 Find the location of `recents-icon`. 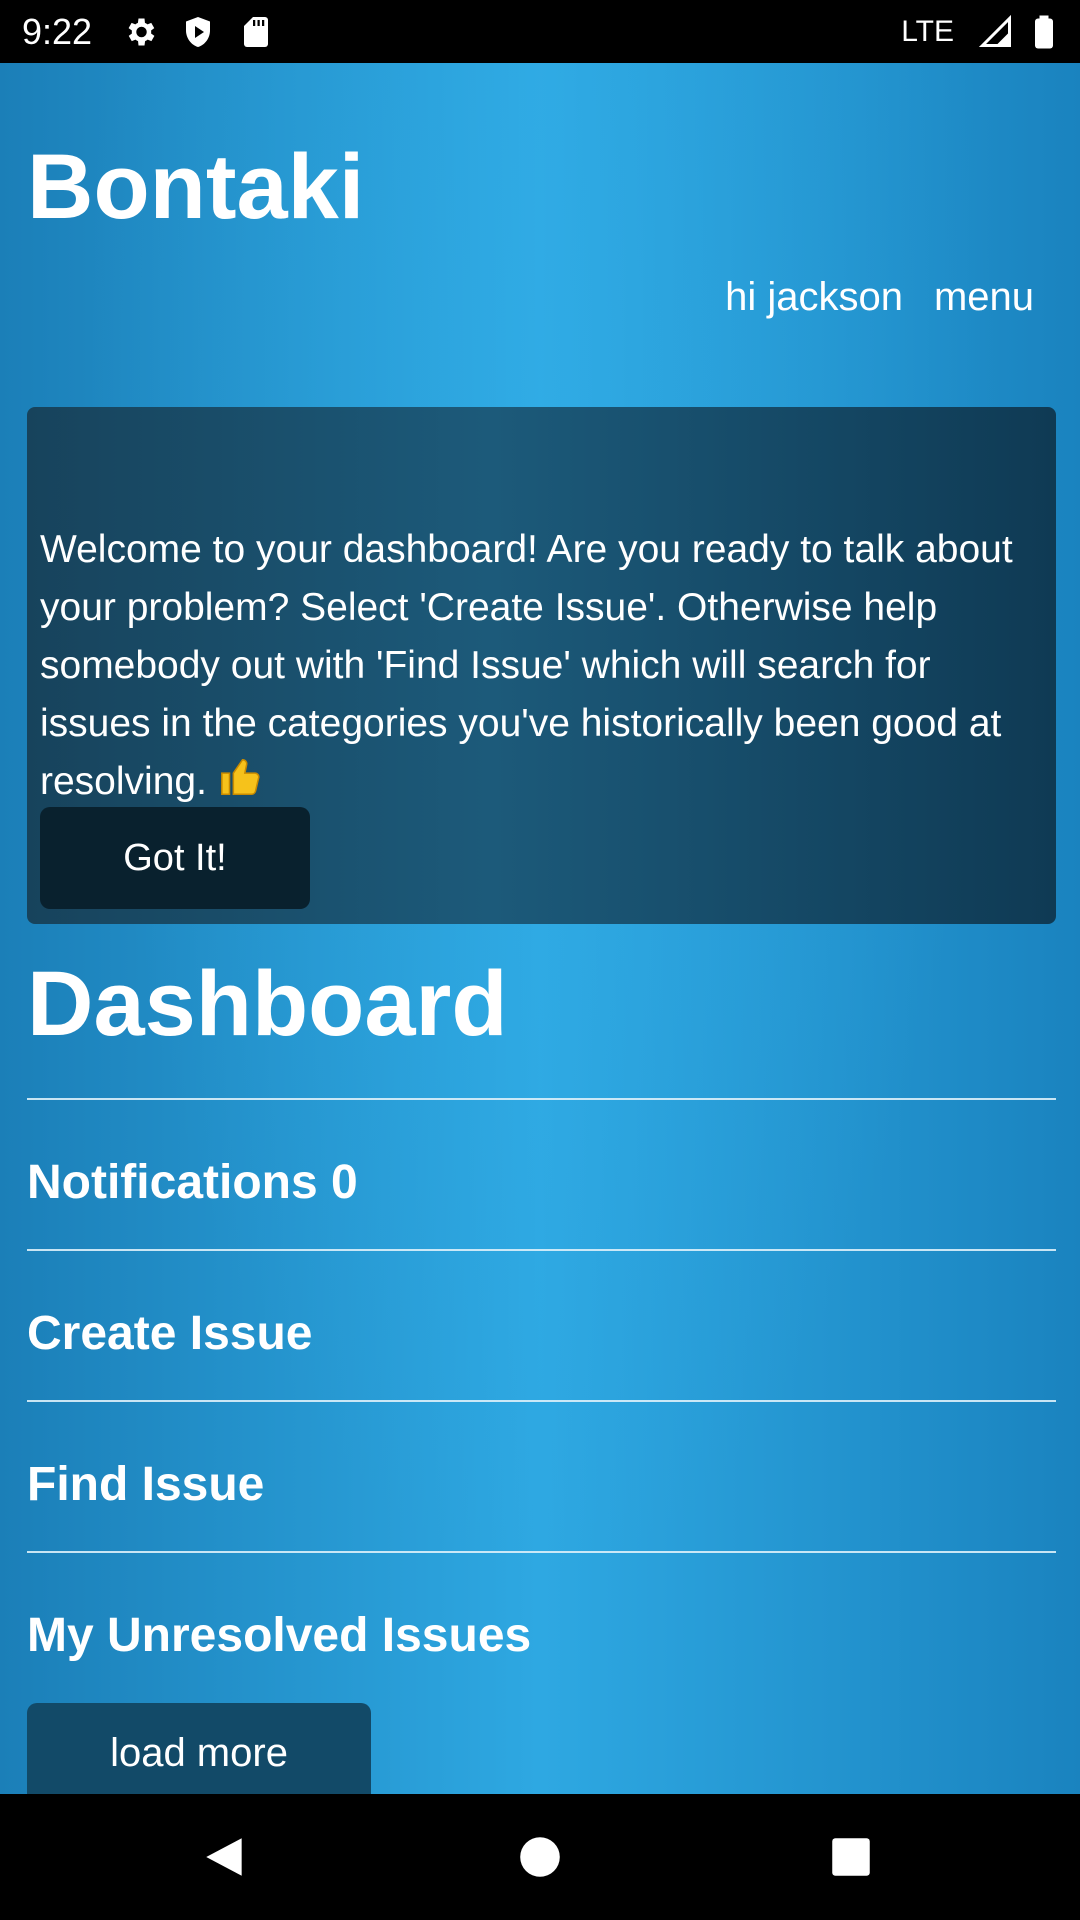

recents-icon is located at coordinates (851, 1857).